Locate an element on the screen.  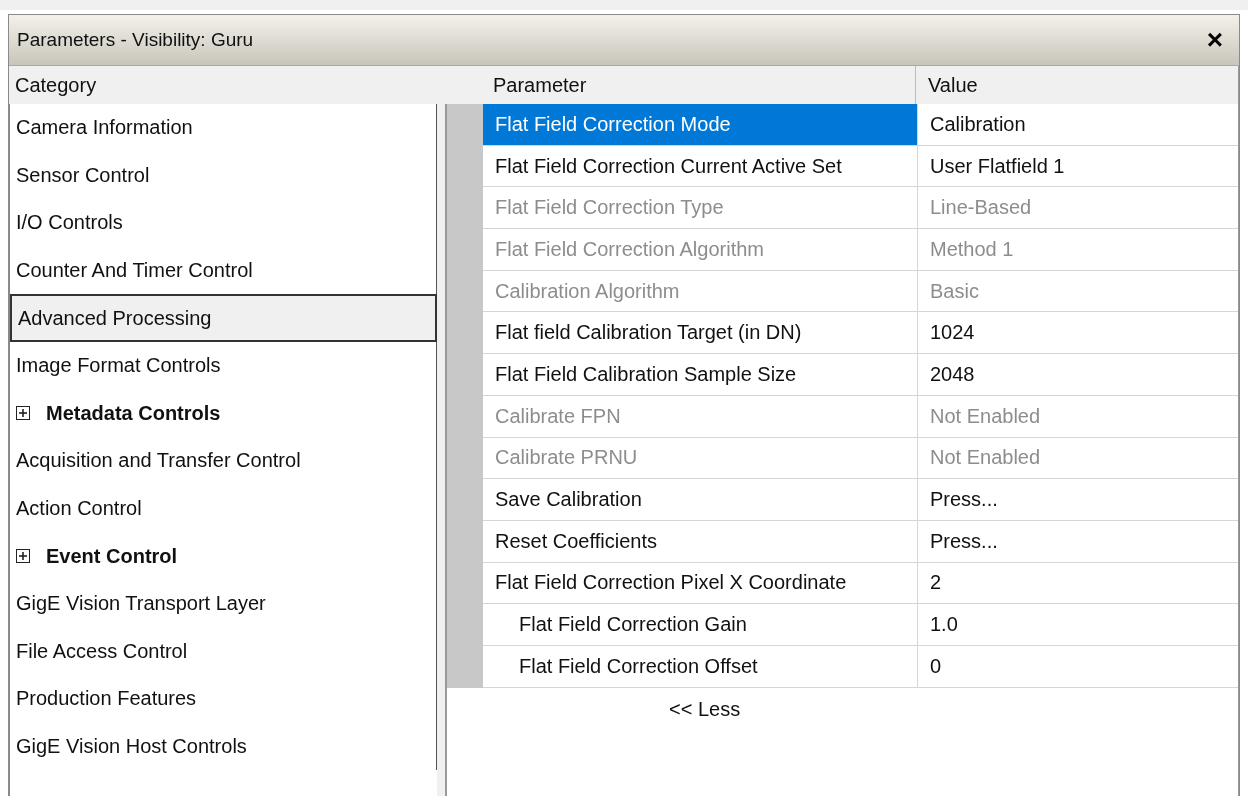
value-cell: 1024 is located at coordinates (1077, 333).